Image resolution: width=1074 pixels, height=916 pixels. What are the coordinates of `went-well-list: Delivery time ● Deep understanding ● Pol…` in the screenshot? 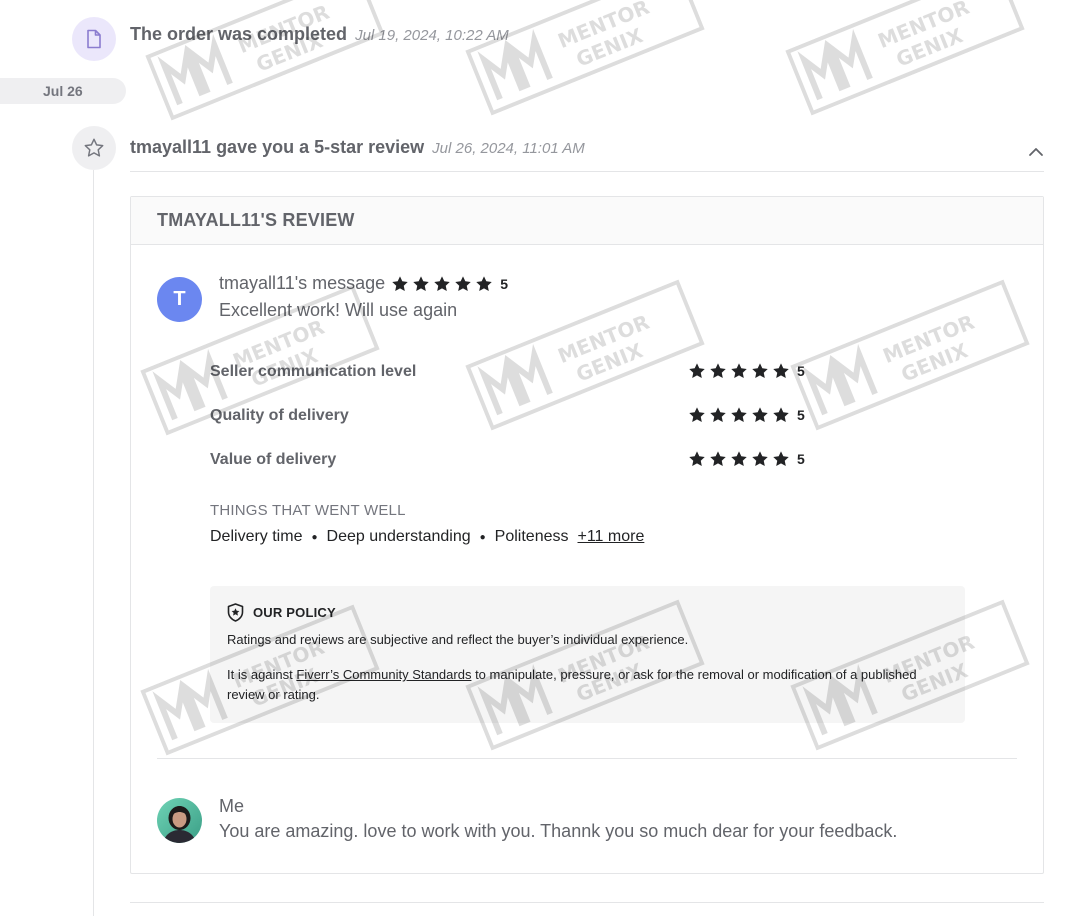 It's located at (427, 537).